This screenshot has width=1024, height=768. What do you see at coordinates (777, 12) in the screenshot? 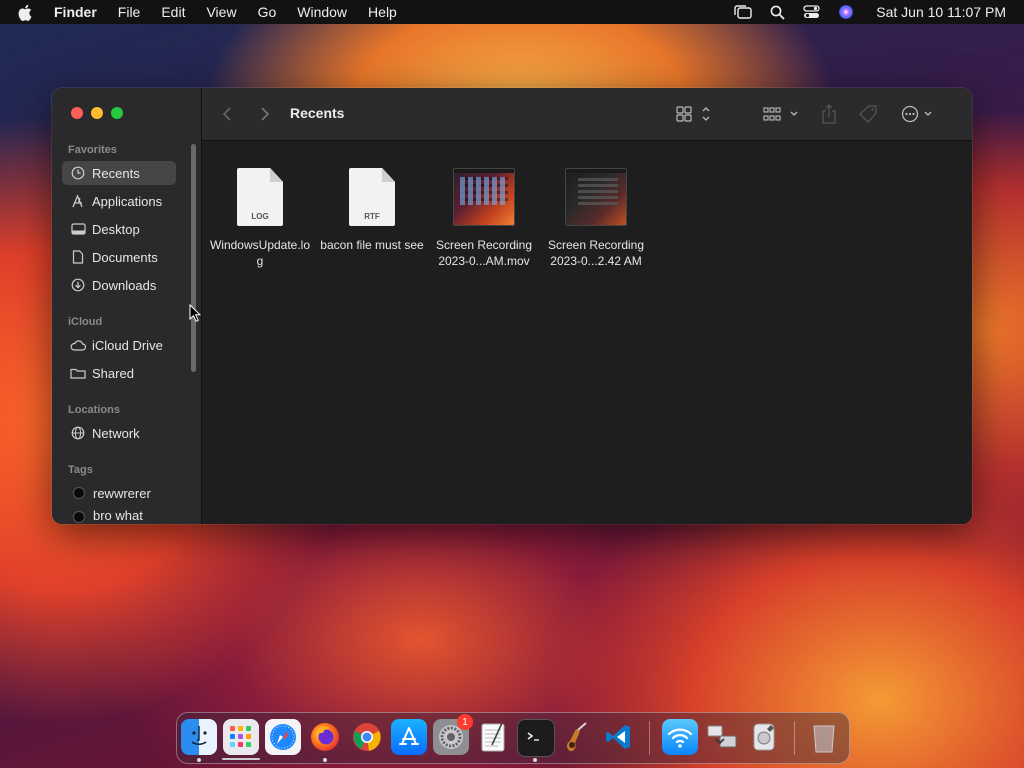
I see `spotlight-search-icon` at bounding box center [777, 12].